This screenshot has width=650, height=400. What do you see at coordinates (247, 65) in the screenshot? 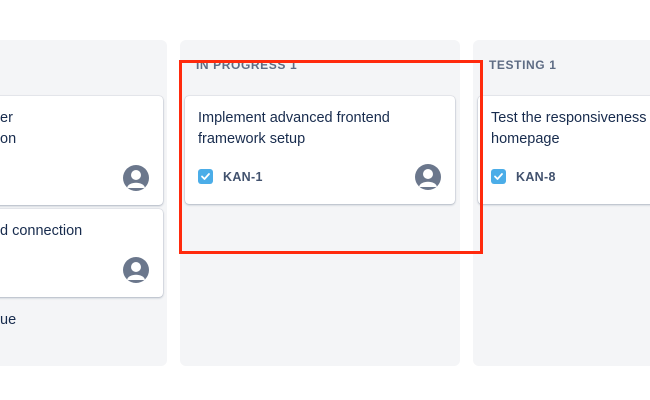
I see `column-header: IN PROGRESS 1` at bounding box center [247, 65].